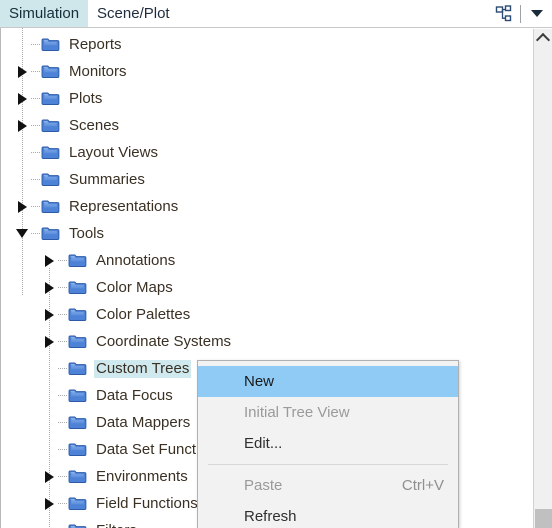 The width and height of the screenshot is (552, 528). What do you see at coordinates (65, 71) in the screenshot?
I see `tree-item-monitors: Monitors` at bounding box center [65, 71].